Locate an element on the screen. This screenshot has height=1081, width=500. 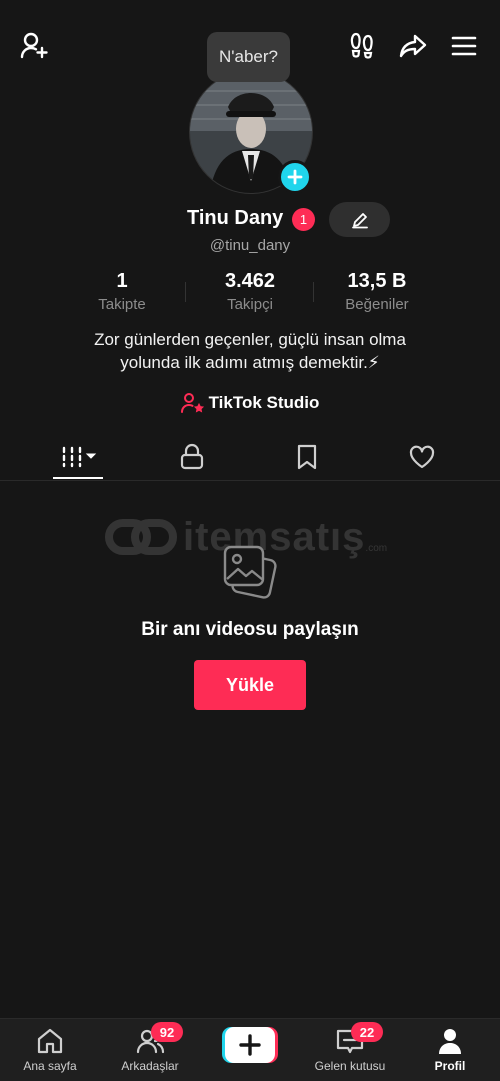
add-story-button is located at coordinates (295, 177).